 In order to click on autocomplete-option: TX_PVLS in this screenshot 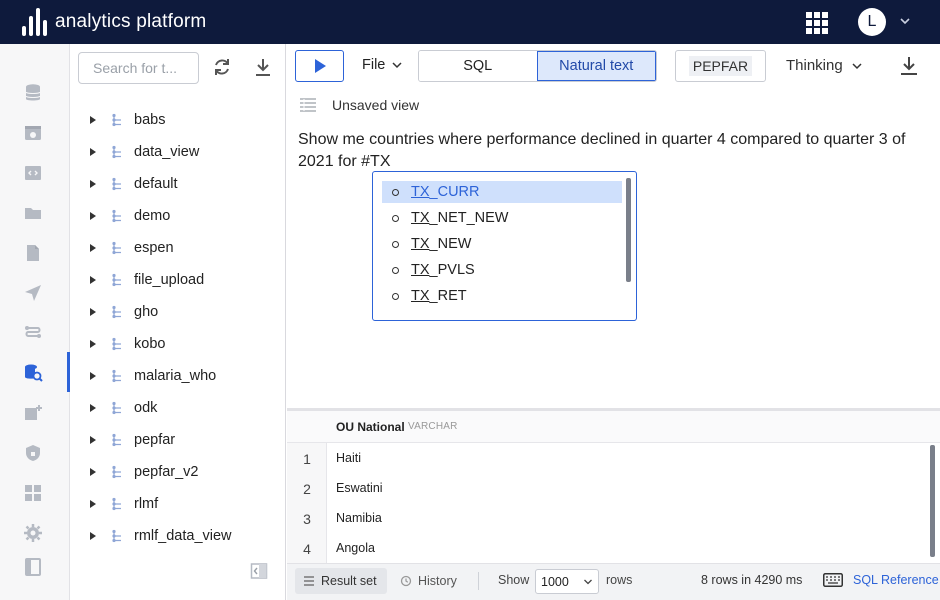, I will do `click(502, 270)`.